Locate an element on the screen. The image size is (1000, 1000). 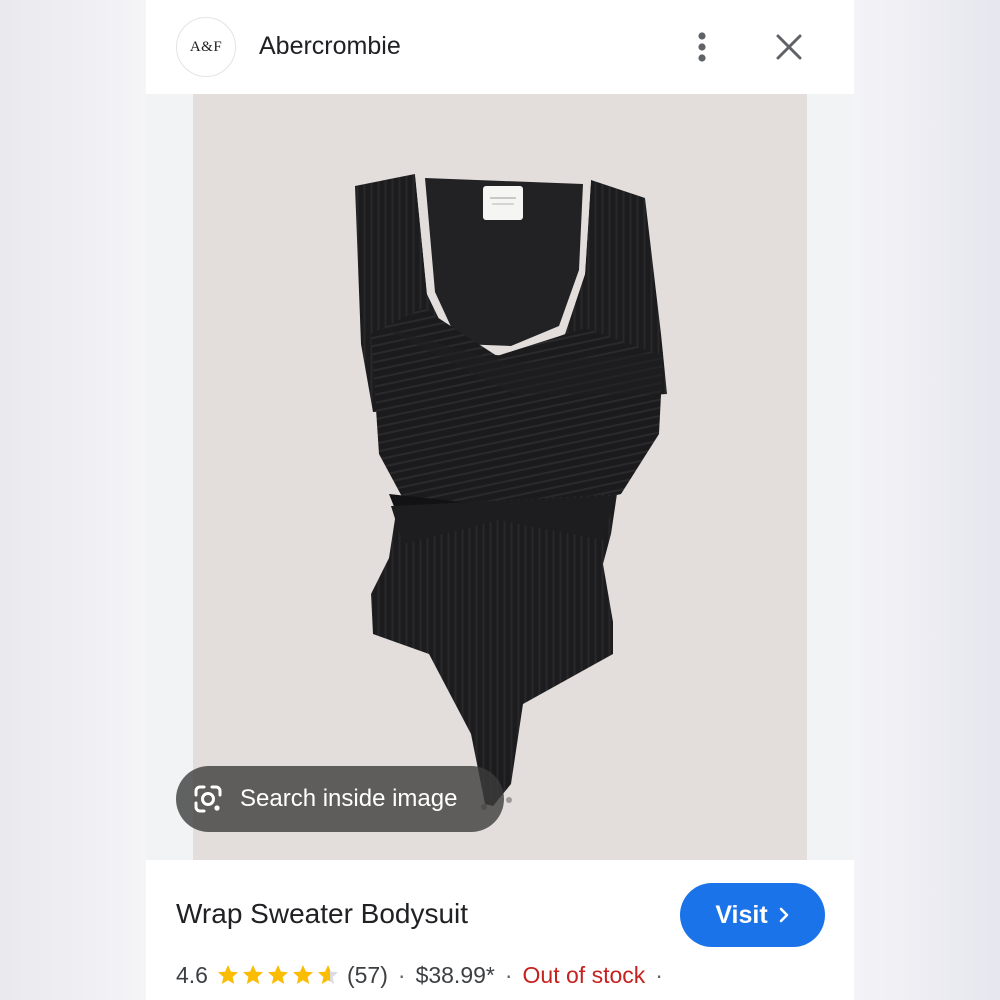
star-half-icon is located at coordinates (327, 974).